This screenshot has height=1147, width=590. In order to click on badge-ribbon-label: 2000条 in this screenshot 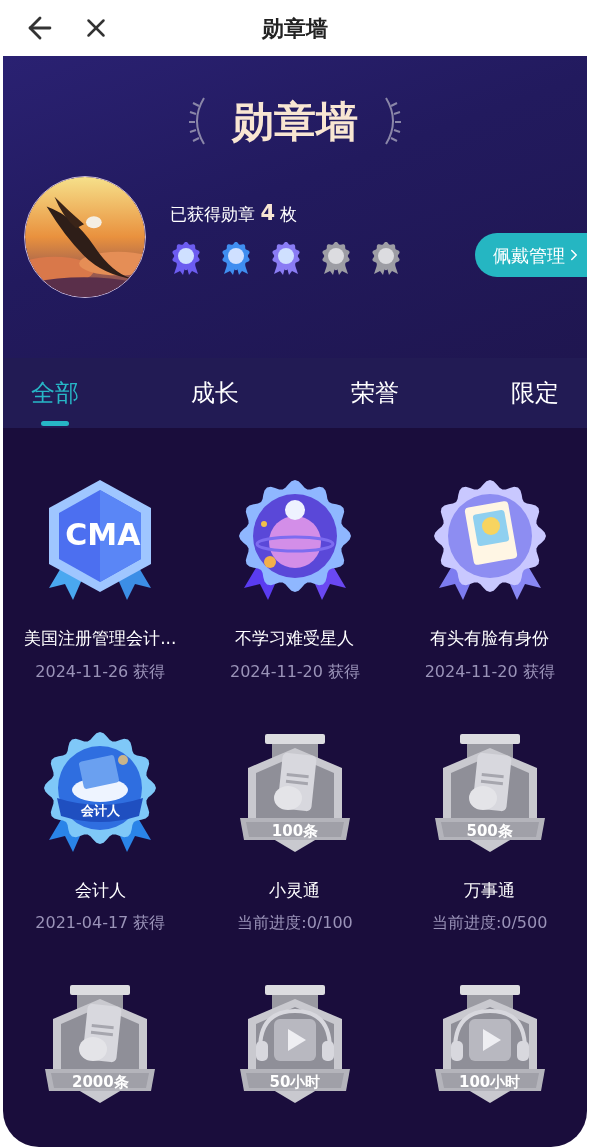, I will do `click(100, 1082)`.